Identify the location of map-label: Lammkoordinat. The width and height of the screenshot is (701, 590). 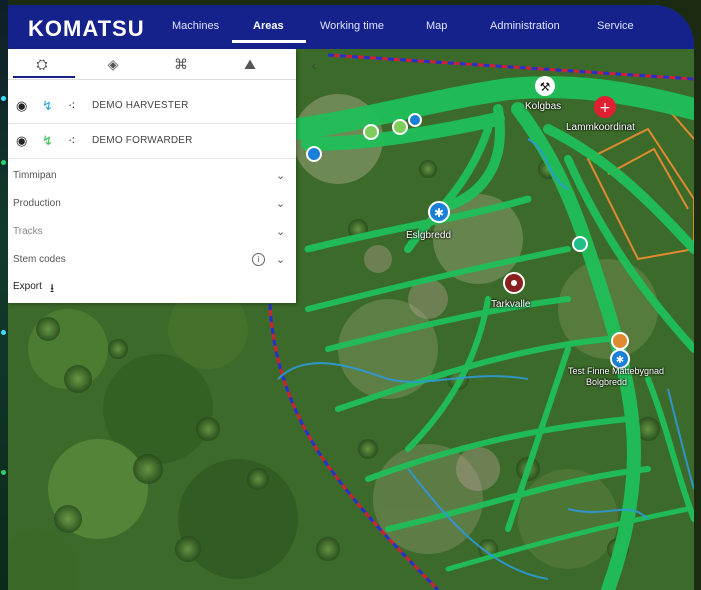
(600, 127).